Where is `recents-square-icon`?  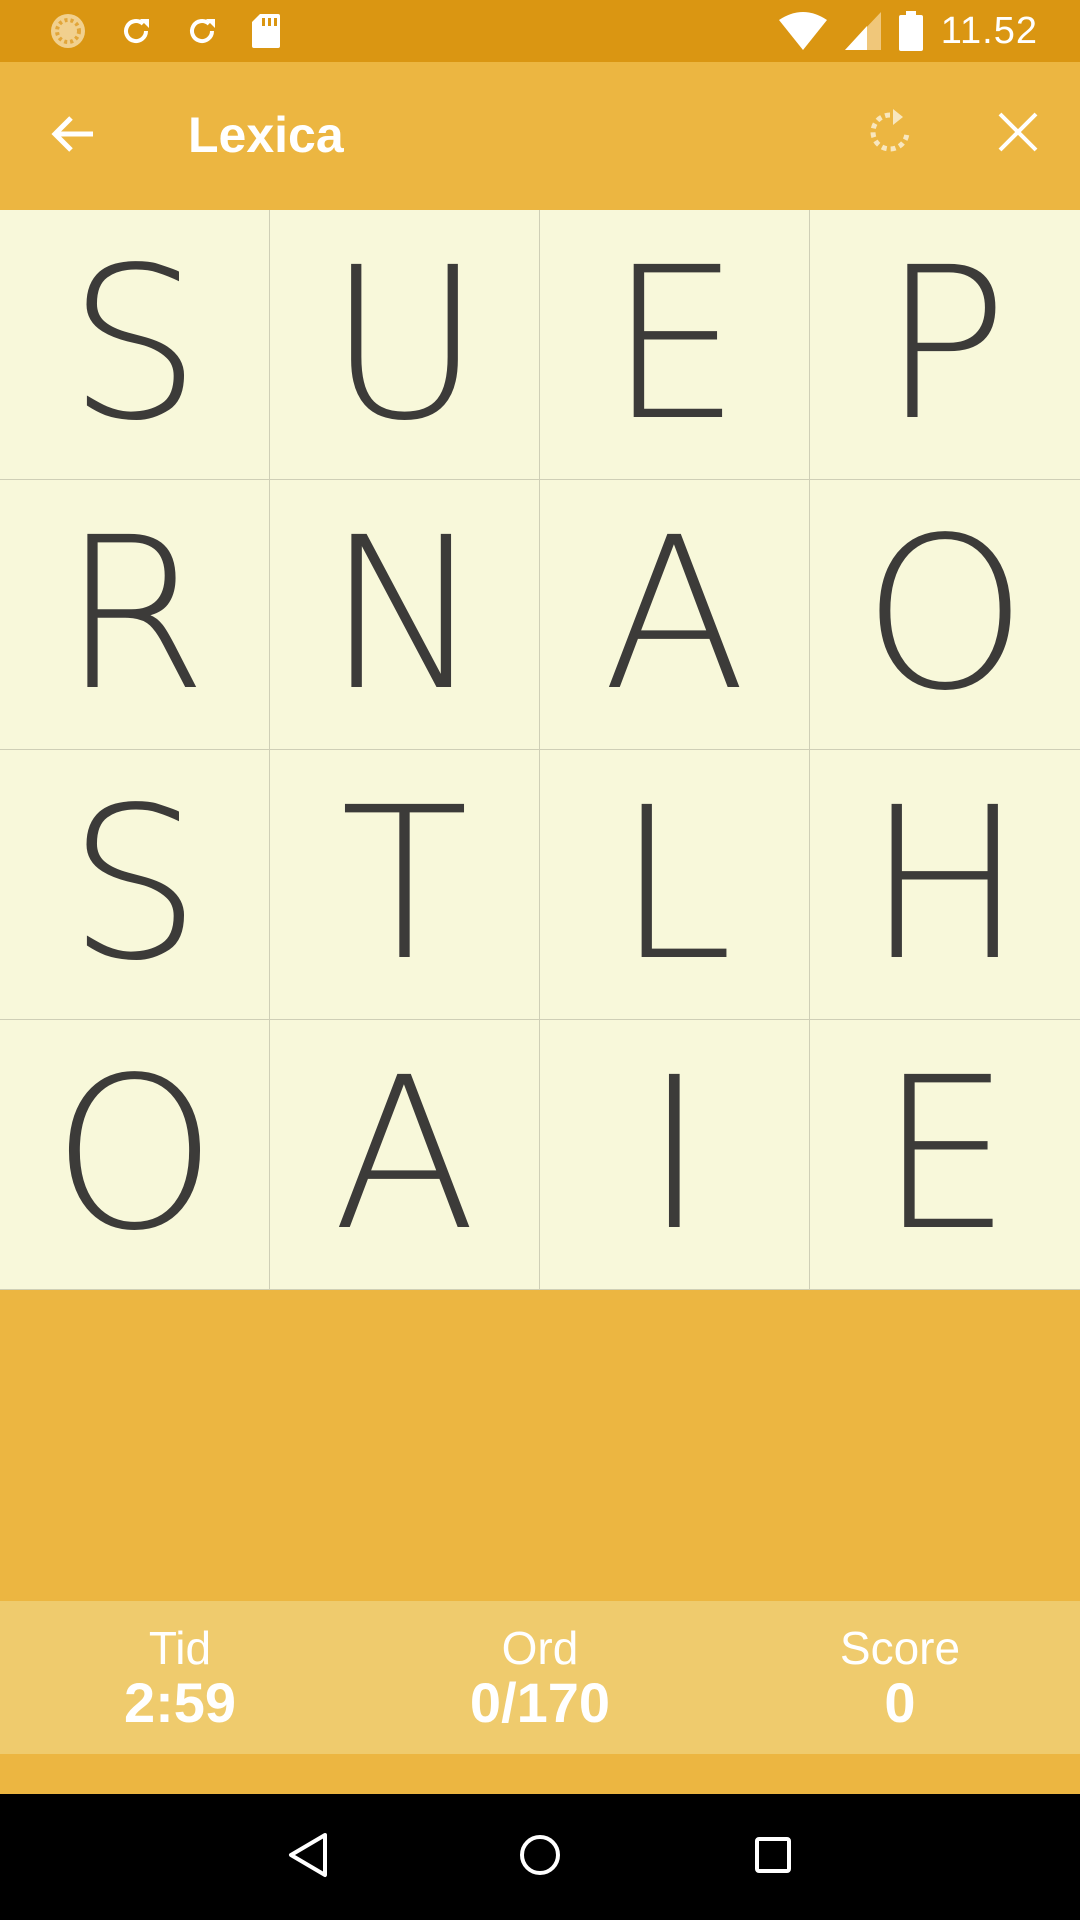 recents-square-icon is located at coordinates (773, 1857).